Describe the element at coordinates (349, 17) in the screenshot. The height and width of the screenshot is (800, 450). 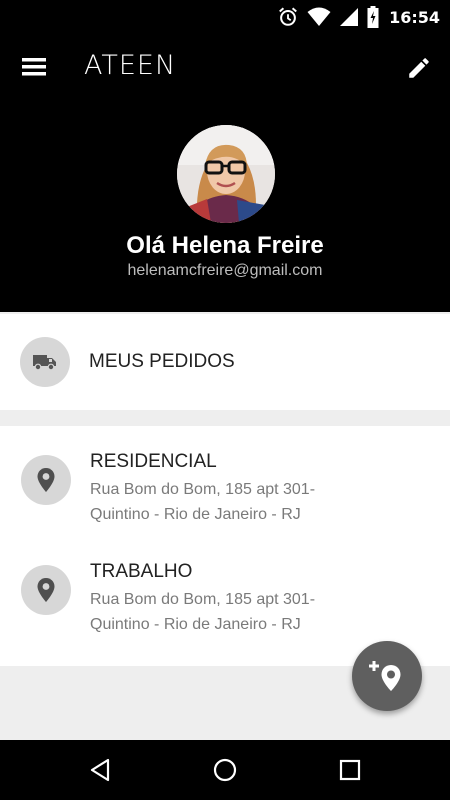
I see `signal-icon` at that location.